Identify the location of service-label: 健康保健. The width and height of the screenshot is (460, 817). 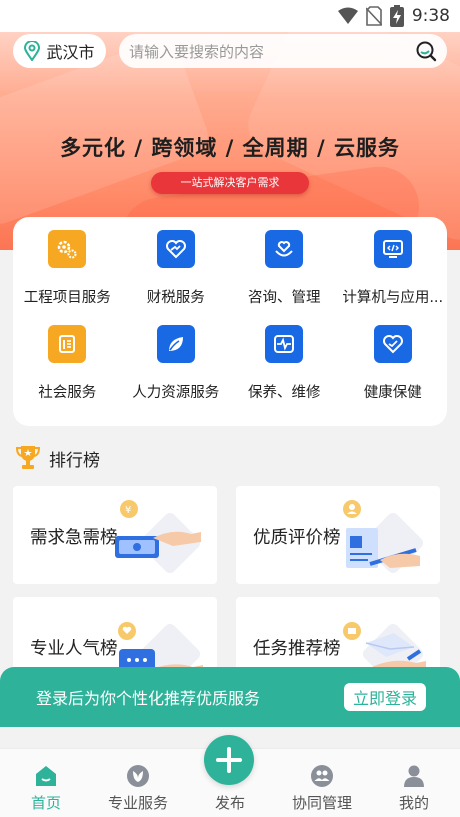
(392, 393).